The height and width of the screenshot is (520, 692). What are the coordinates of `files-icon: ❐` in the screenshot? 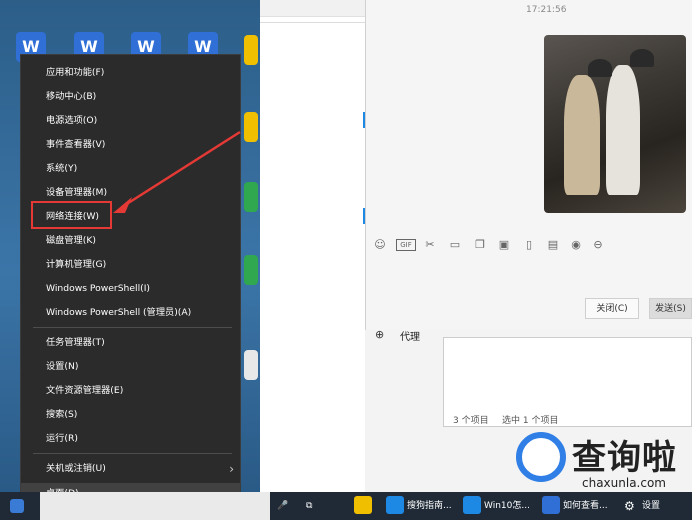 It's located at (480, 245).